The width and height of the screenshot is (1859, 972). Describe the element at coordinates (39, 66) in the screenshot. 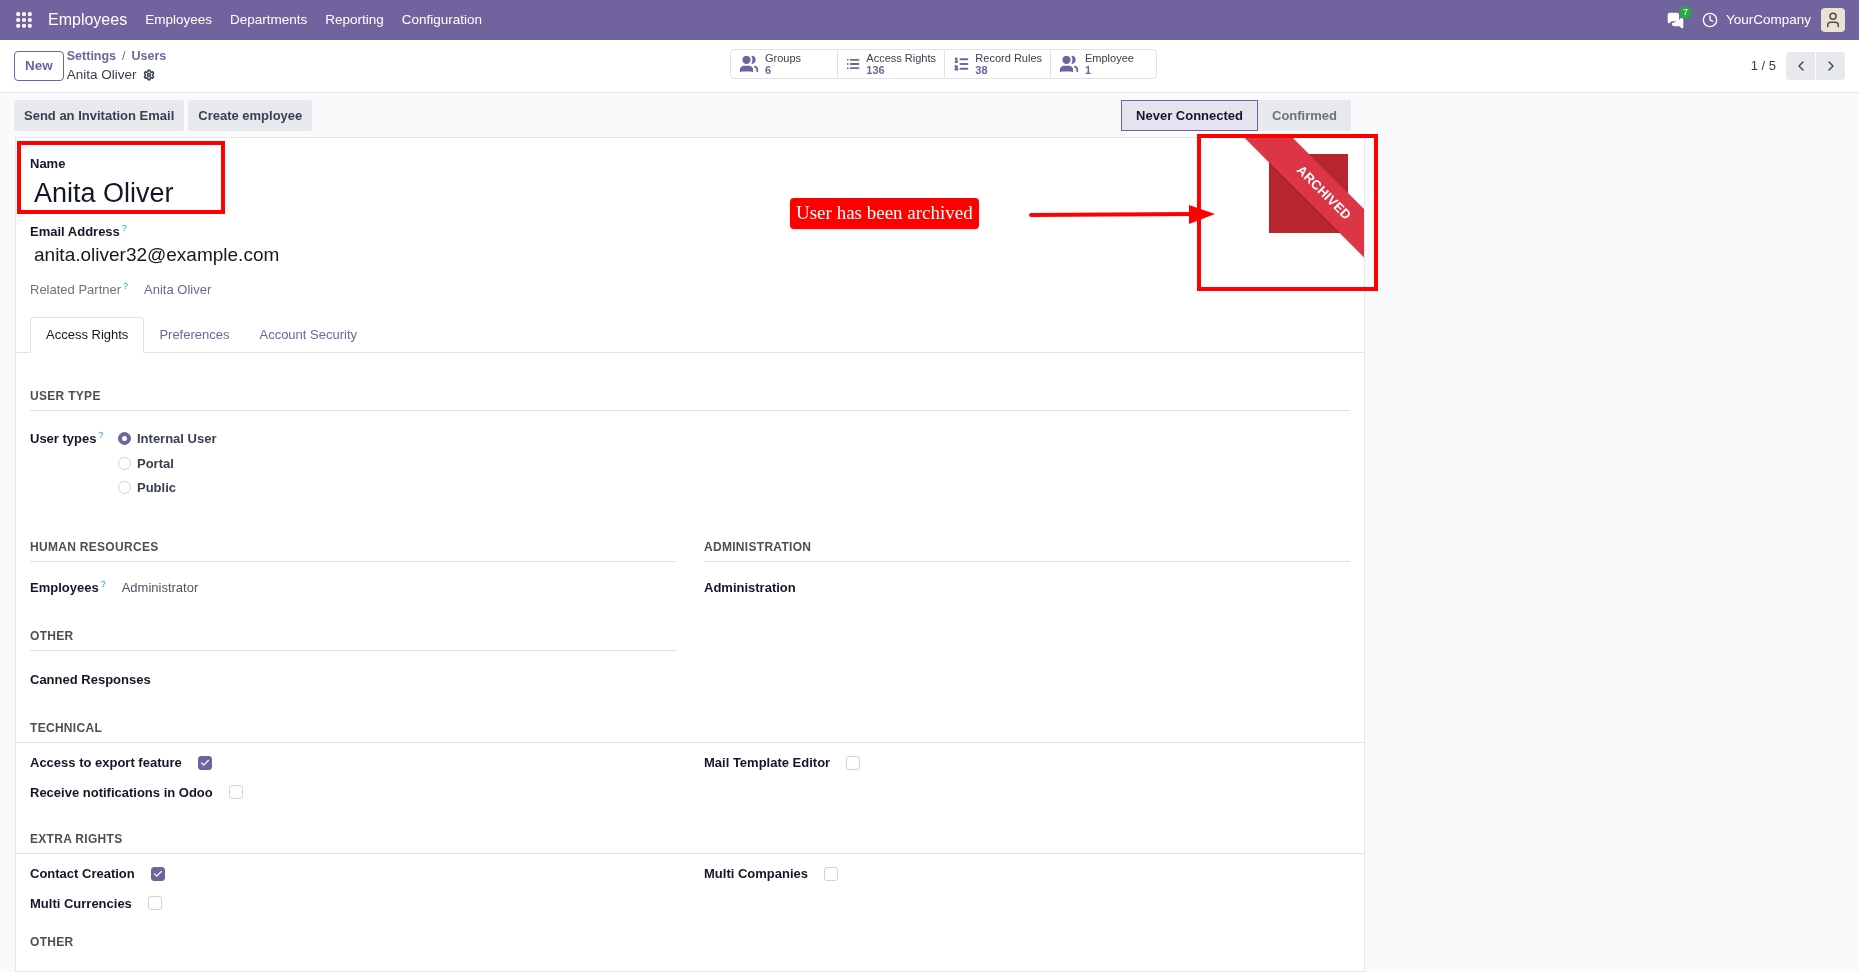

I see `new-button: New` at that location.